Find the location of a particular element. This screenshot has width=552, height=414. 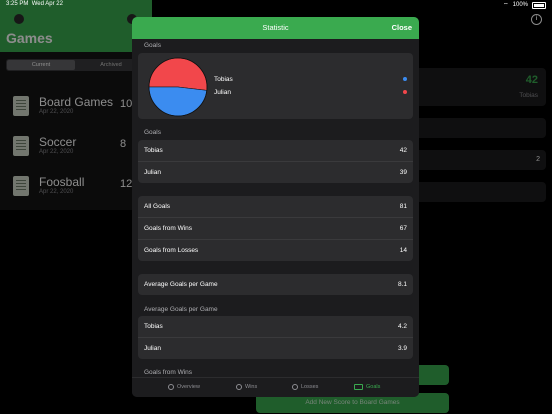

legend-name-julian: Julian is located at coordinates (222, 92).